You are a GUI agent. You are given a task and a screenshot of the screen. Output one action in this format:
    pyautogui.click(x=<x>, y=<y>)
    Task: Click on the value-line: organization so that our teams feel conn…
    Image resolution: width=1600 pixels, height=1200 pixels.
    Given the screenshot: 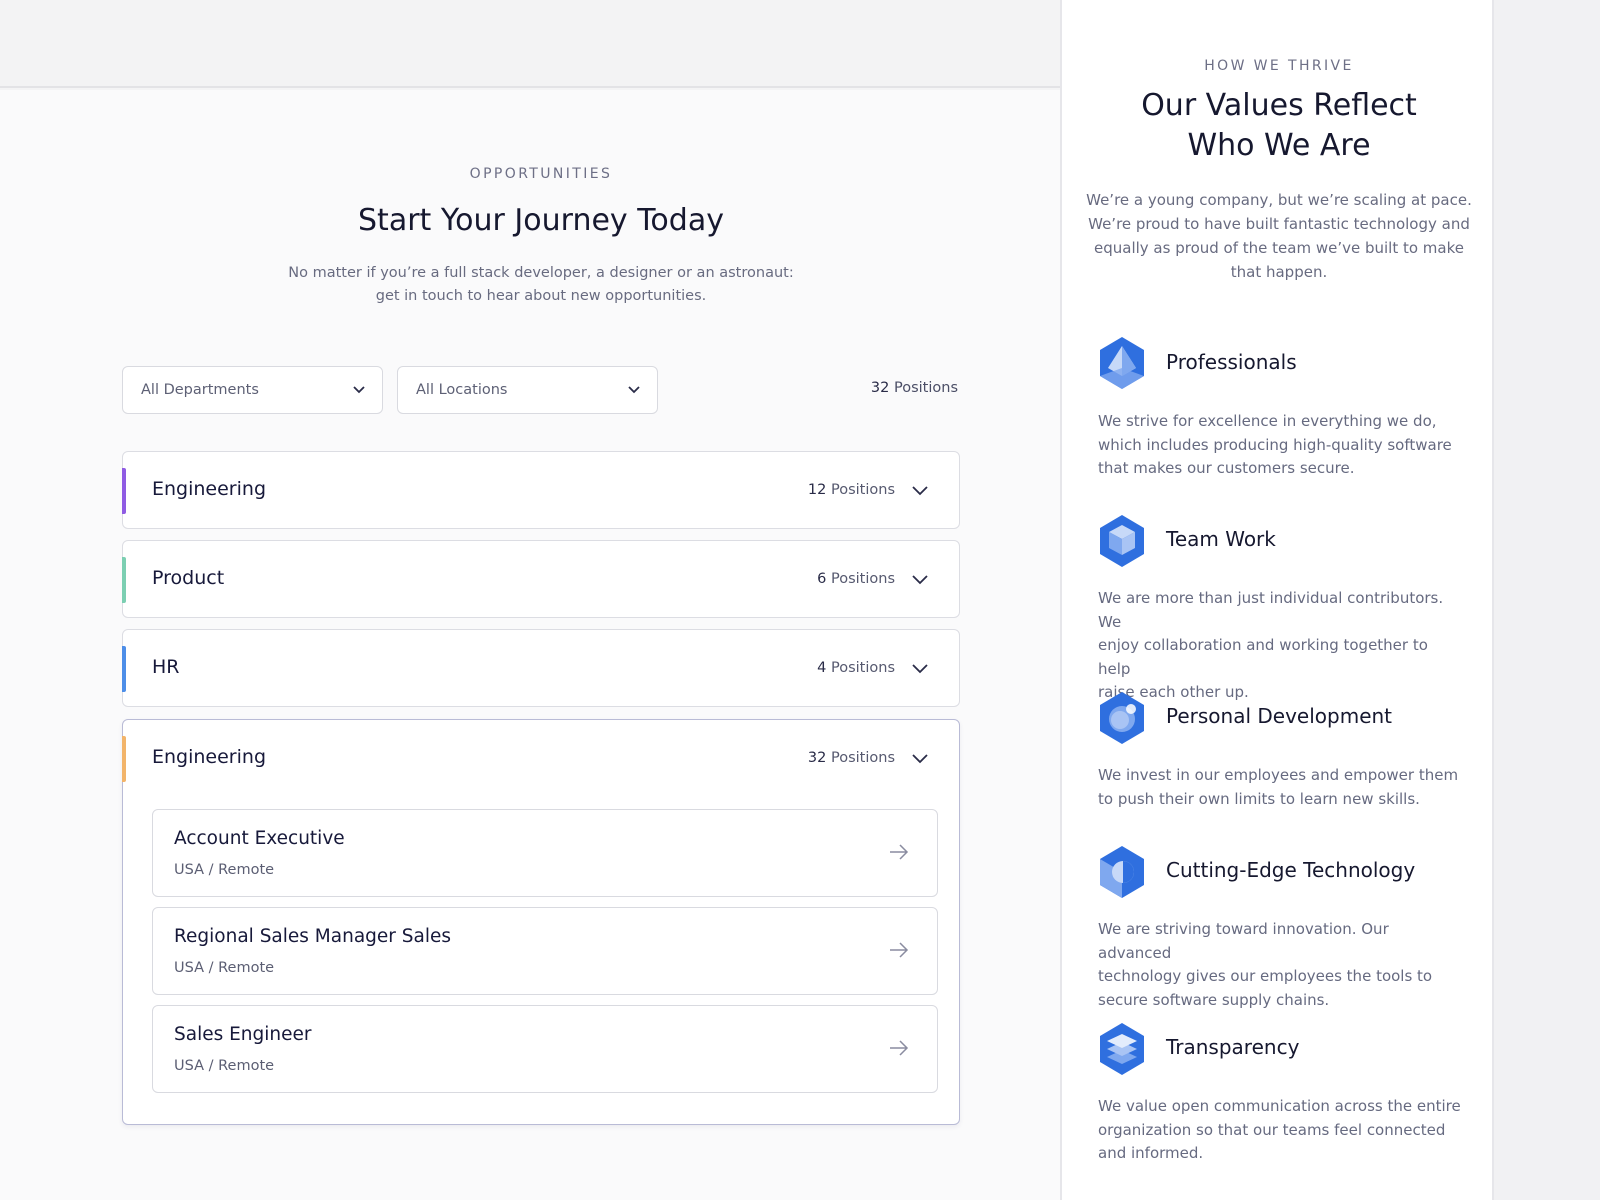 What is the action you would take?
    pyautogui.click(x=1272, y=1129)
    